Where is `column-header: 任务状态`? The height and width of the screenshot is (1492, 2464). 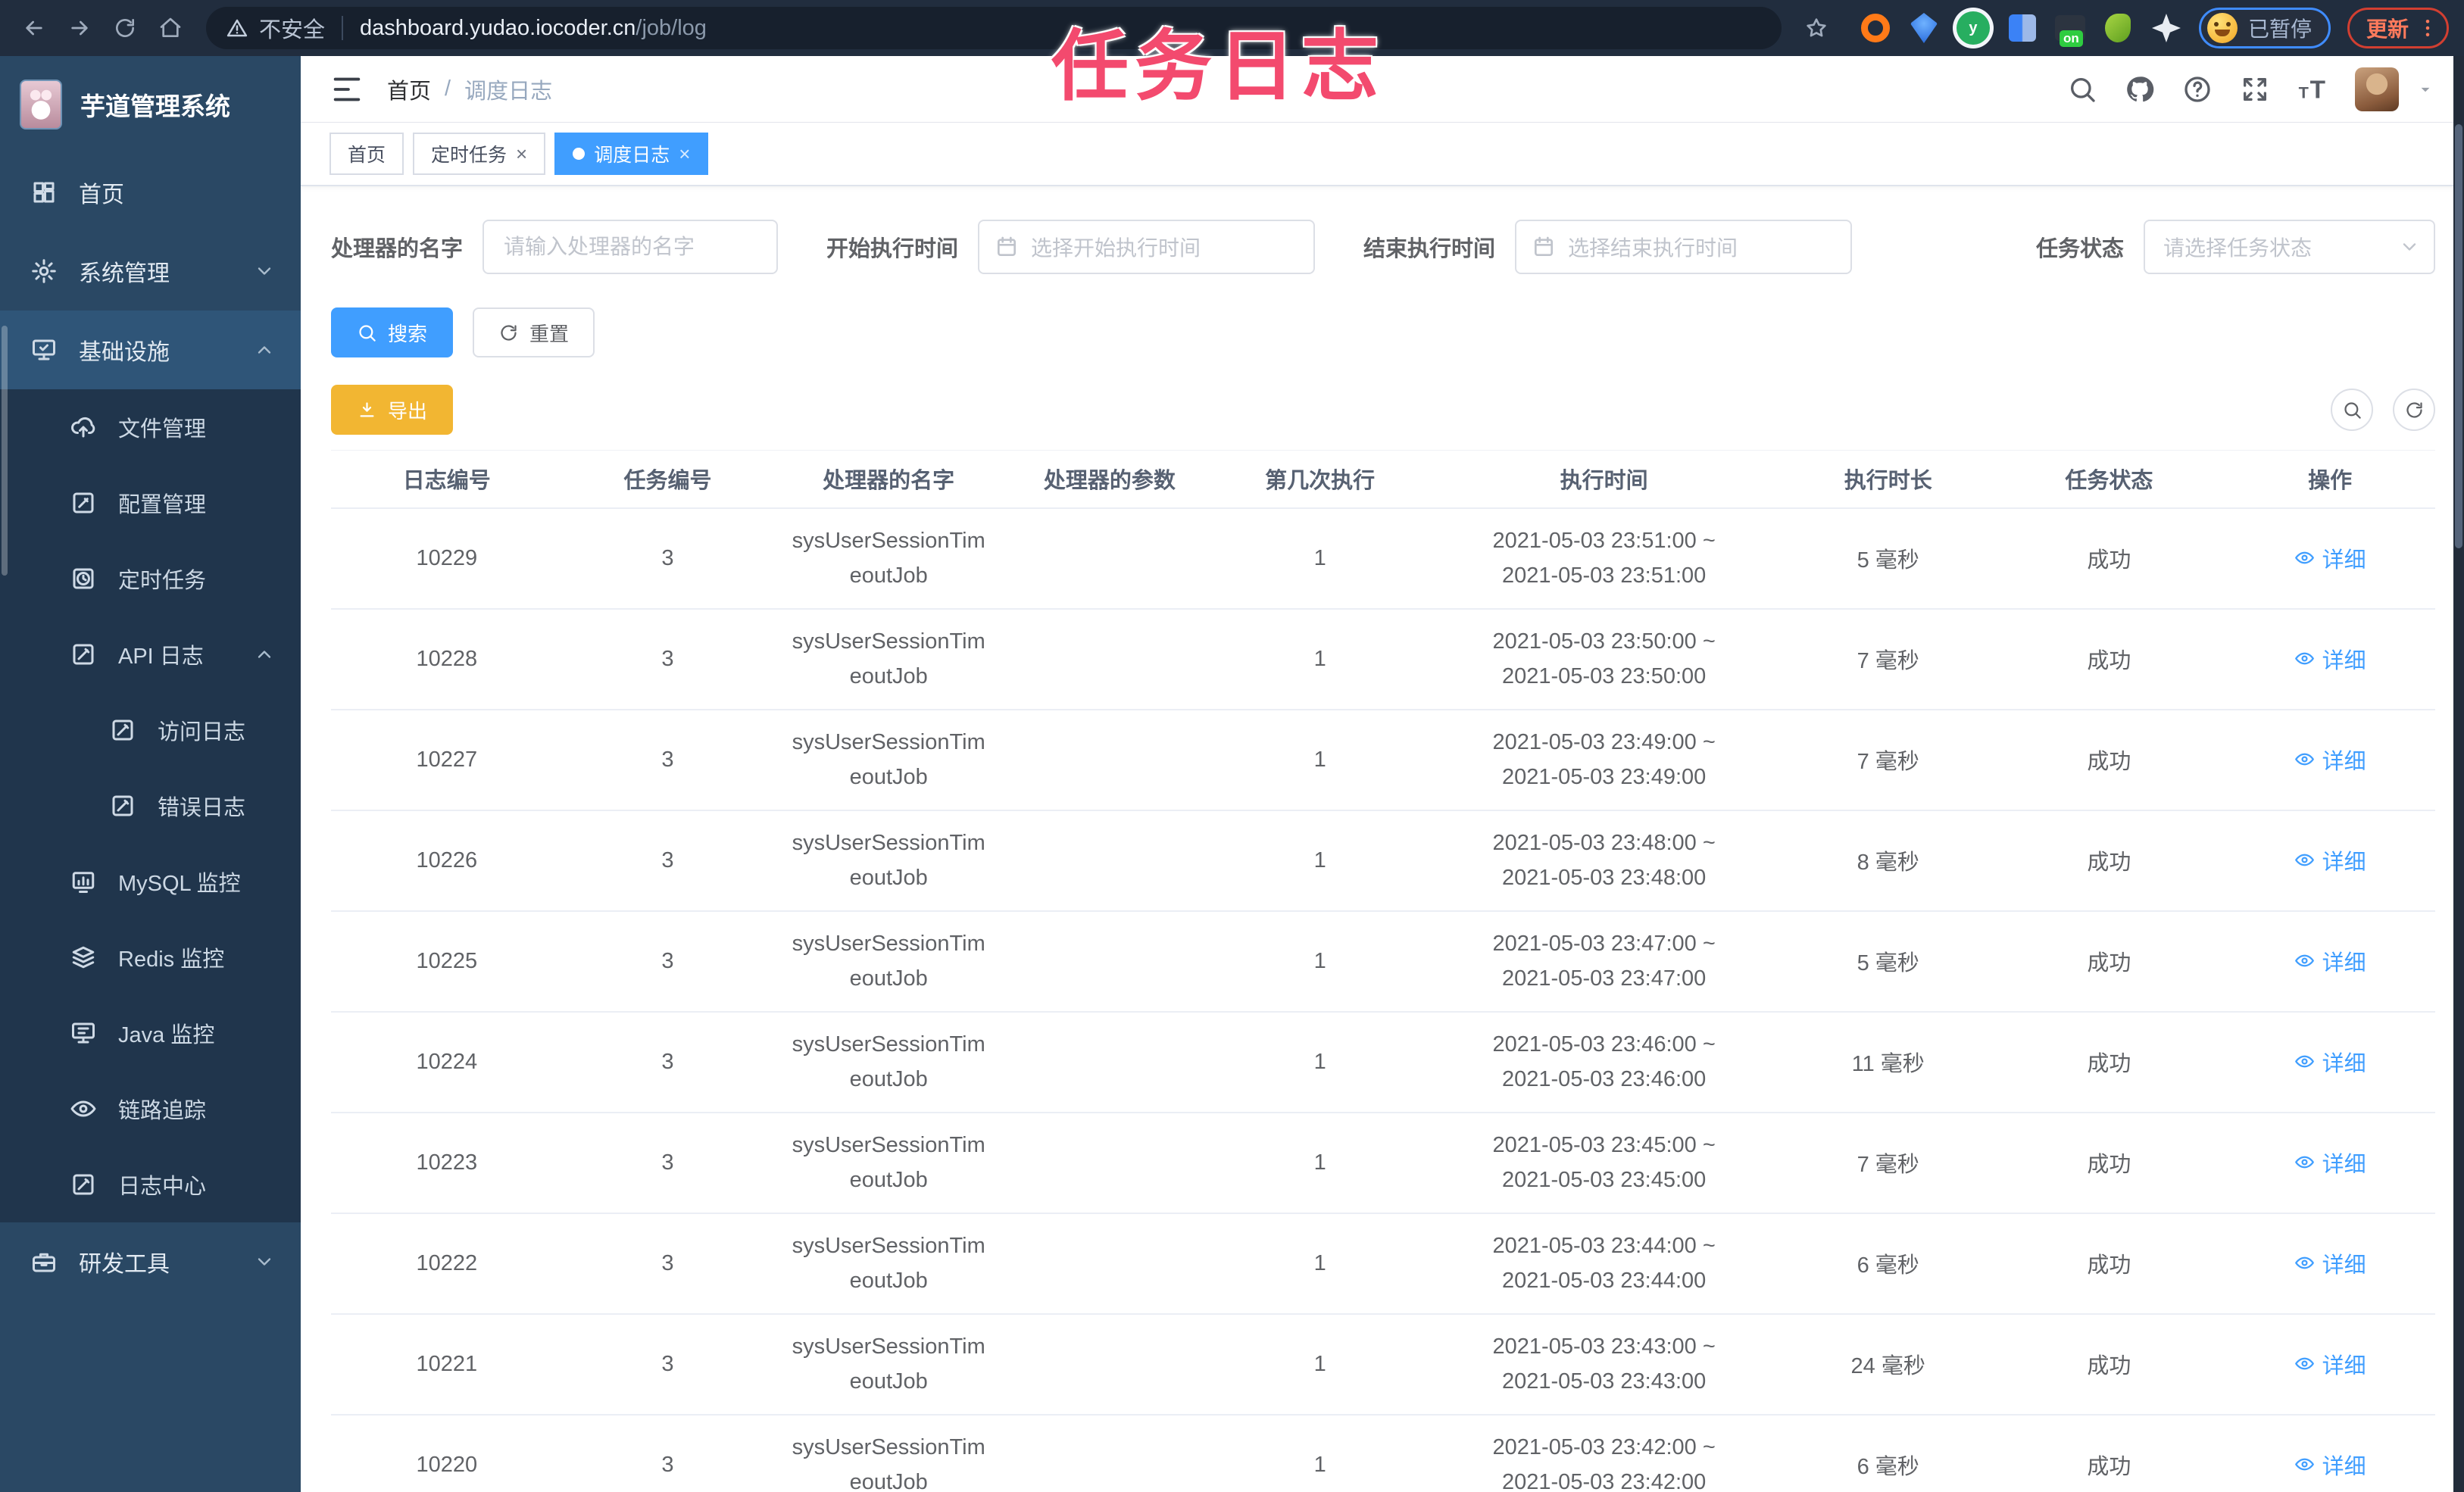 column-header: 任务状态 is located at coordinates (2109, 480).